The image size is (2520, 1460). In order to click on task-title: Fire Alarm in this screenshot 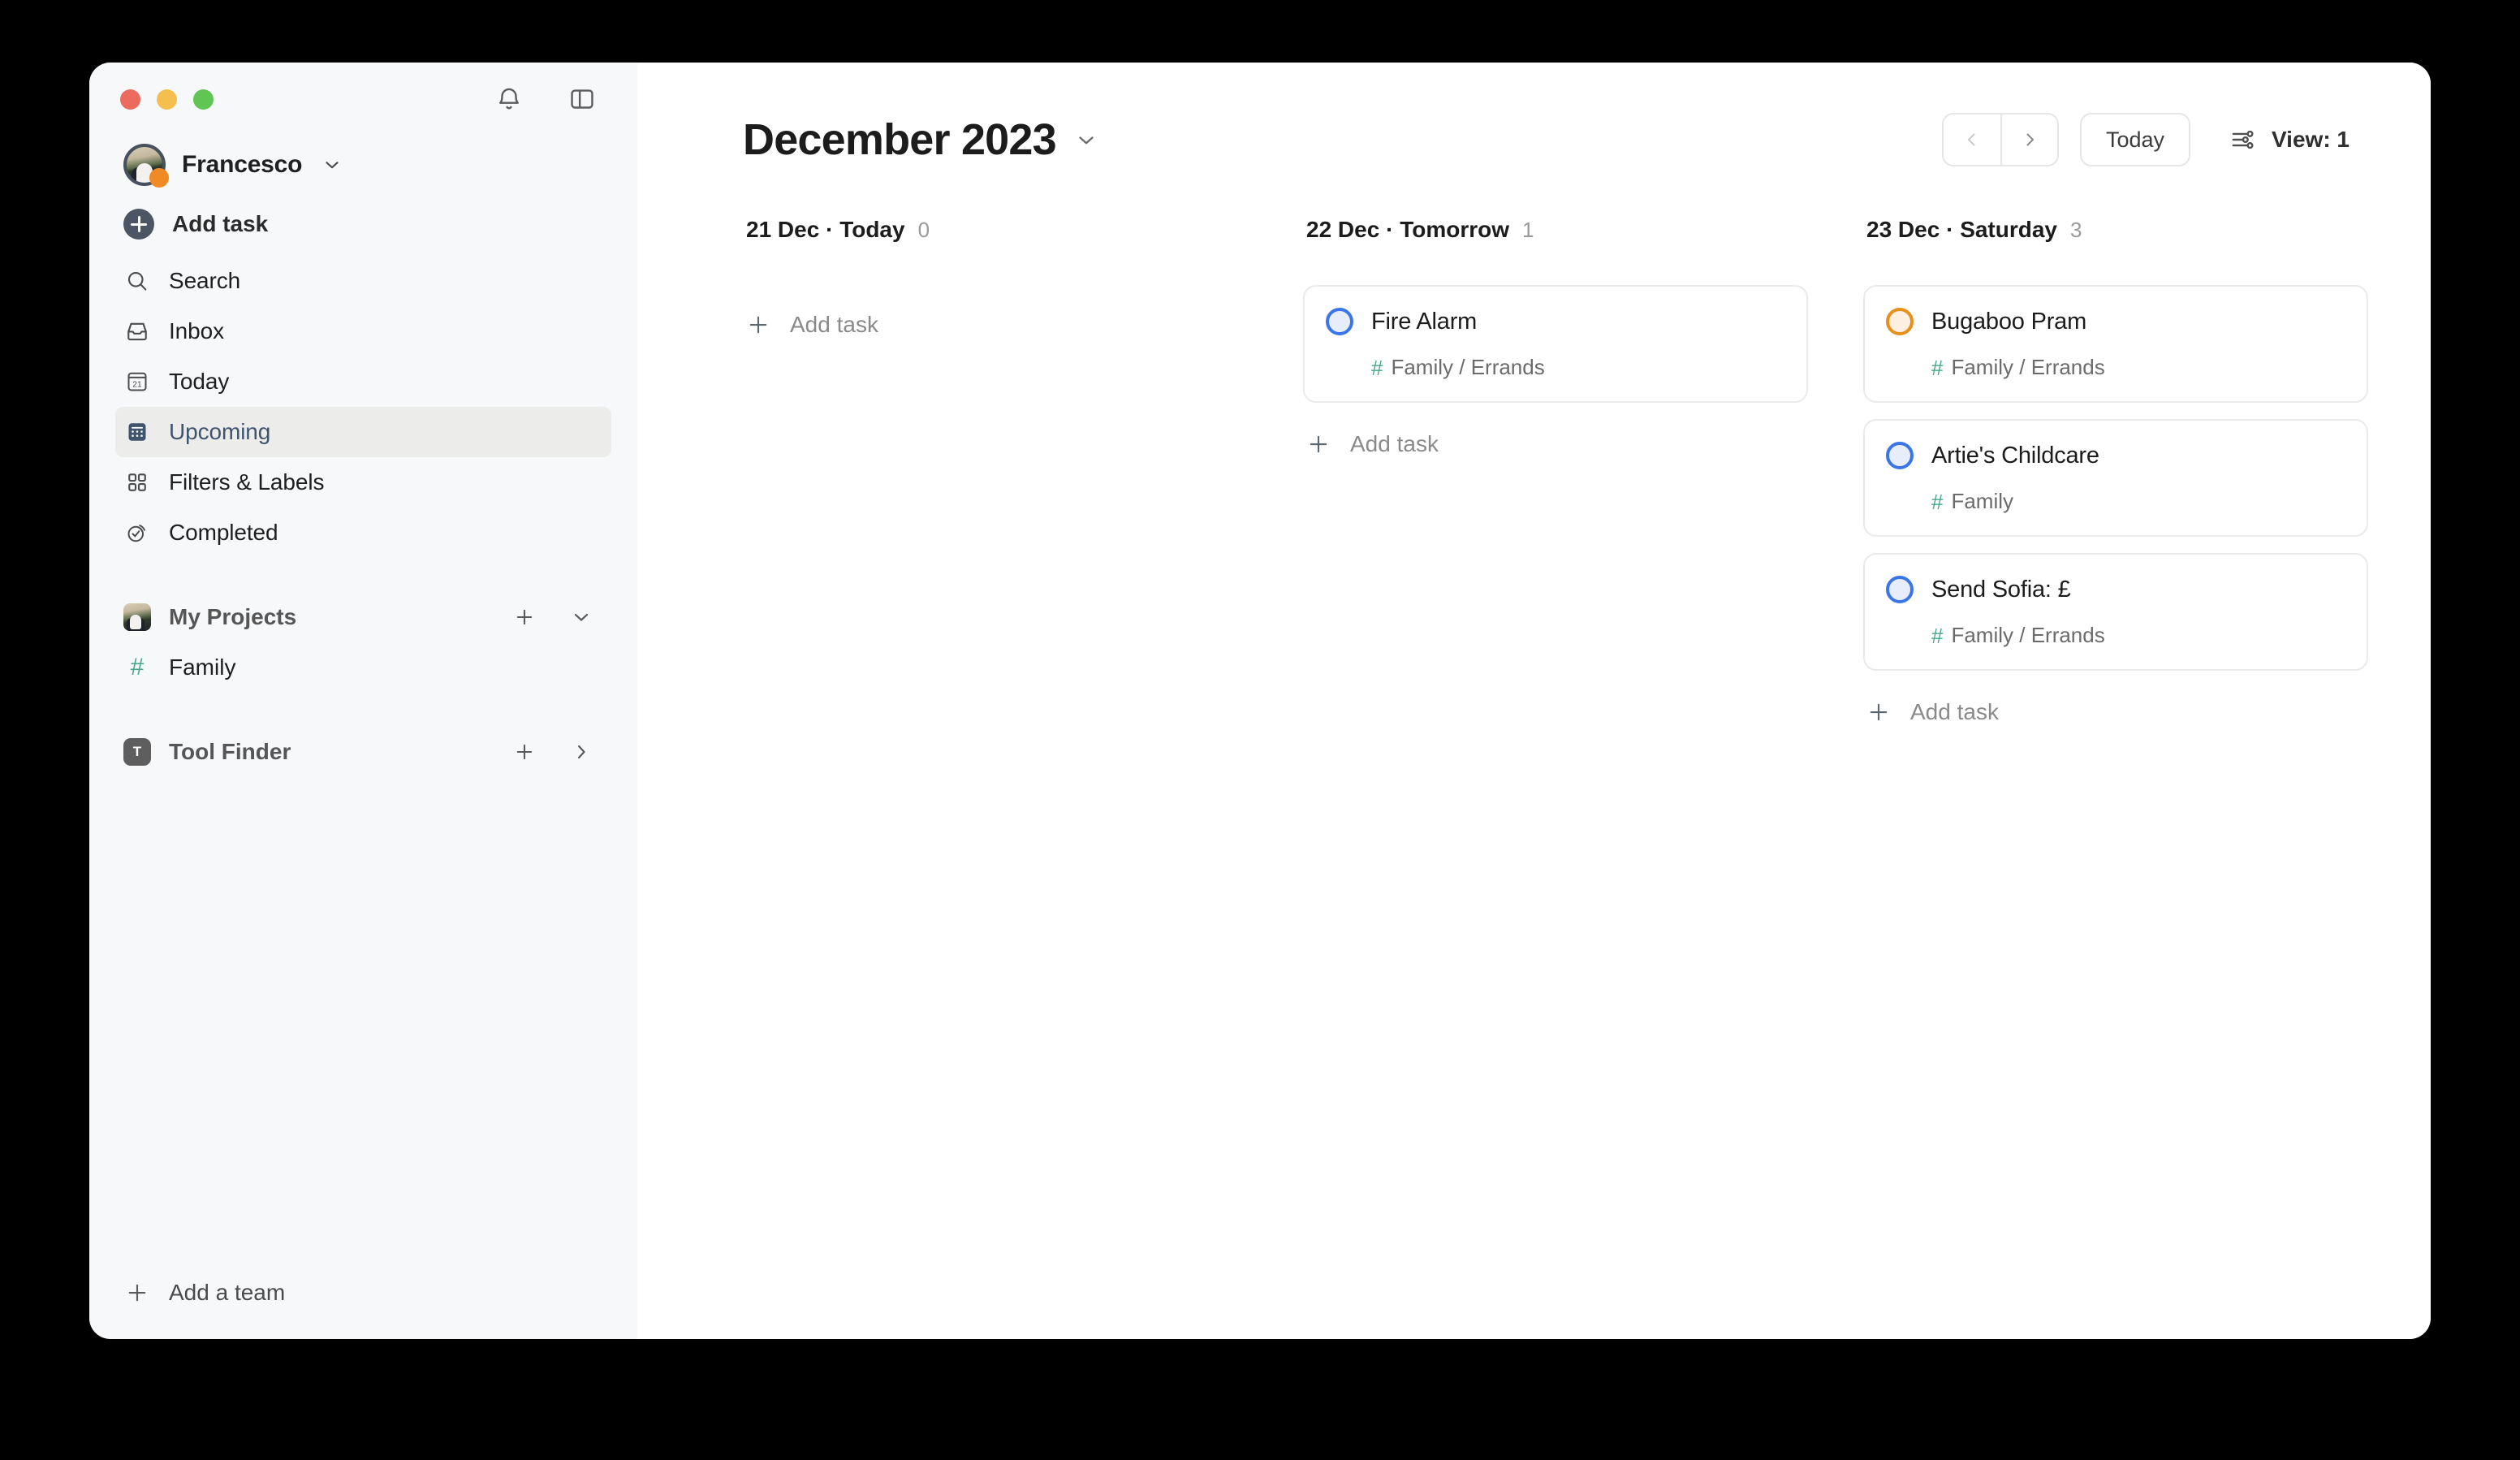, I will do `click(1424, 321)`.